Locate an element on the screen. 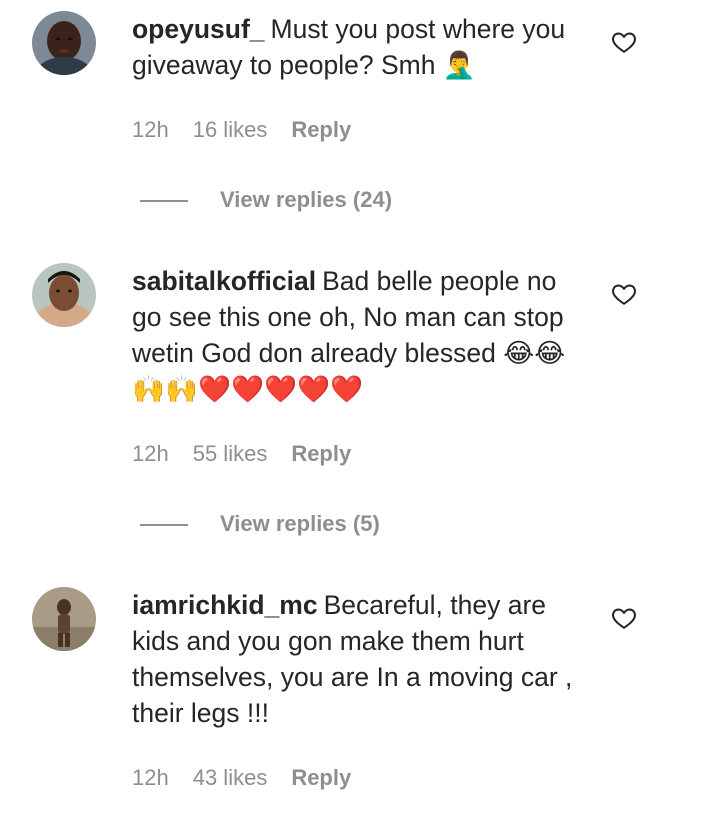 The height and width of the screenshot is (814, 720). comment-likes: 16 likes is located at coordinates (230, 130).